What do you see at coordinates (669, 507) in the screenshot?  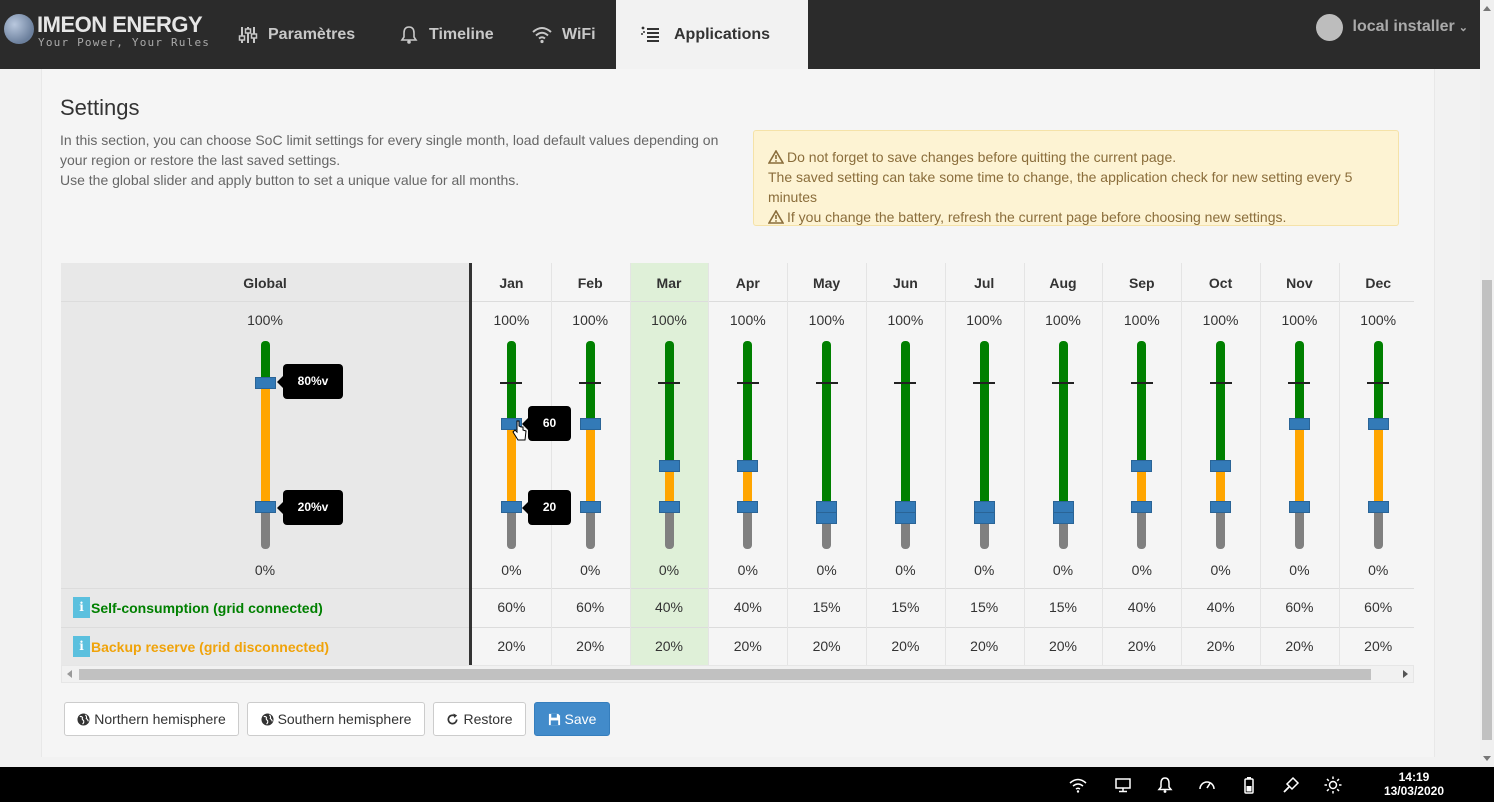 I see `mar-slider-lower-handle` at bounding box center [669, 507].